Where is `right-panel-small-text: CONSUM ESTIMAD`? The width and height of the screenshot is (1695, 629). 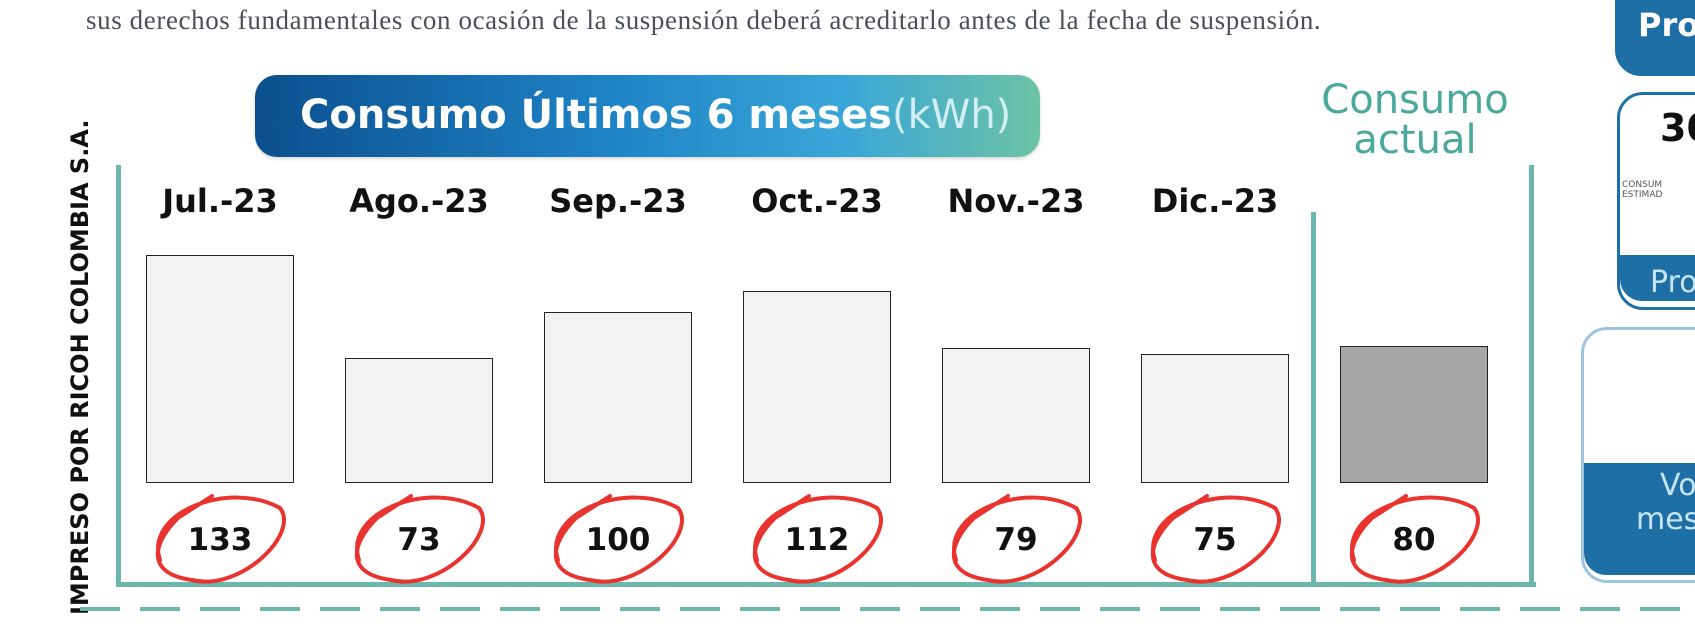
right-panel-small-text: CONSUM ESTIMAD is located at coordinates (1642, 190).